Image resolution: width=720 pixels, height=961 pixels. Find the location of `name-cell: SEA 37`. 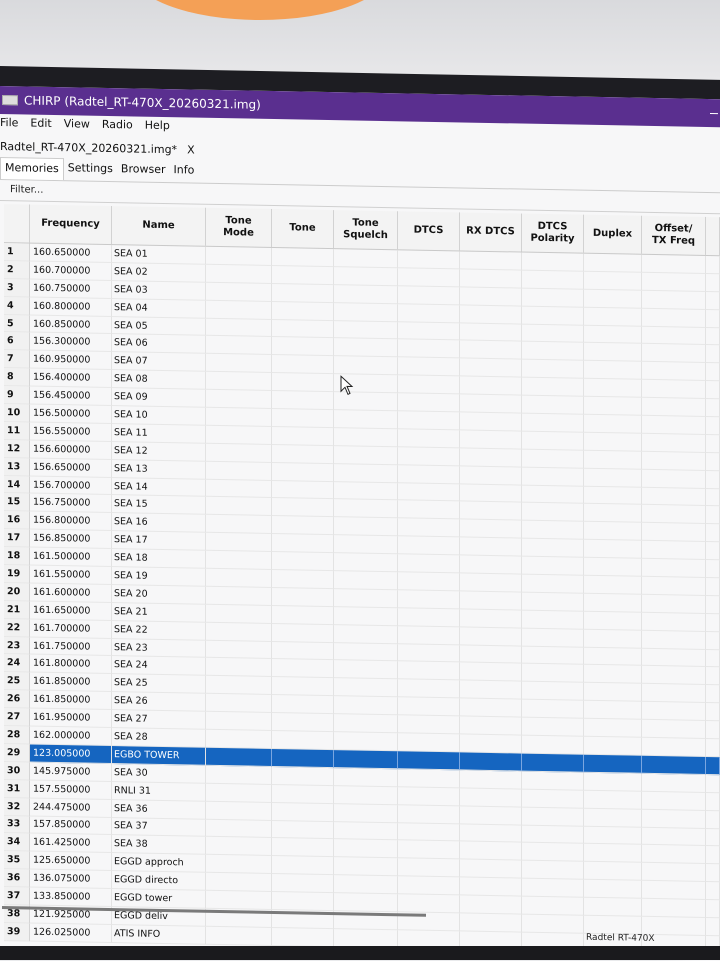

name-cell: SEA 37 is located at coordinates (159, 827).